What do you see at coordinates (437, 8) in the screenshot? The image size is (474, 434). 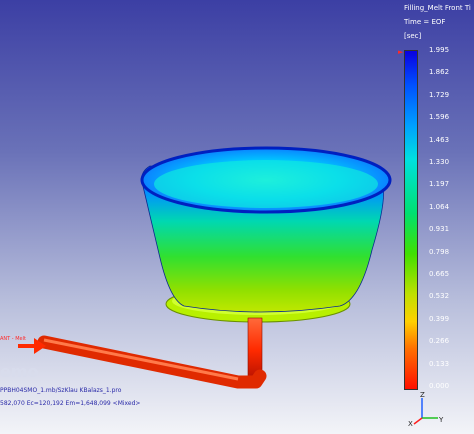 I see `legend-title: Filling_Melt Front Ti` at bounding box center [437, 8].